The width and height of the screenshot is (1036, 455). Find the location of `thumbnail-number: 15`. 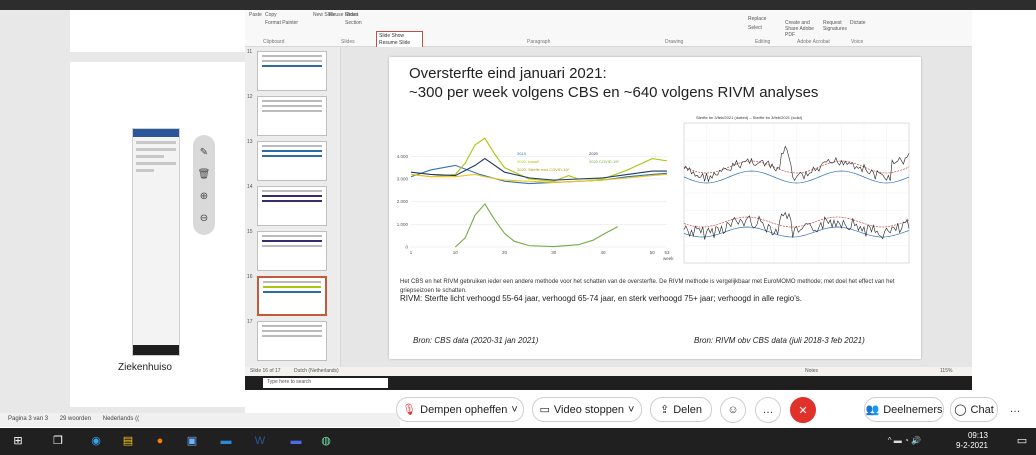

thumbnail-number: 15 is located at coordinates (250, 232).